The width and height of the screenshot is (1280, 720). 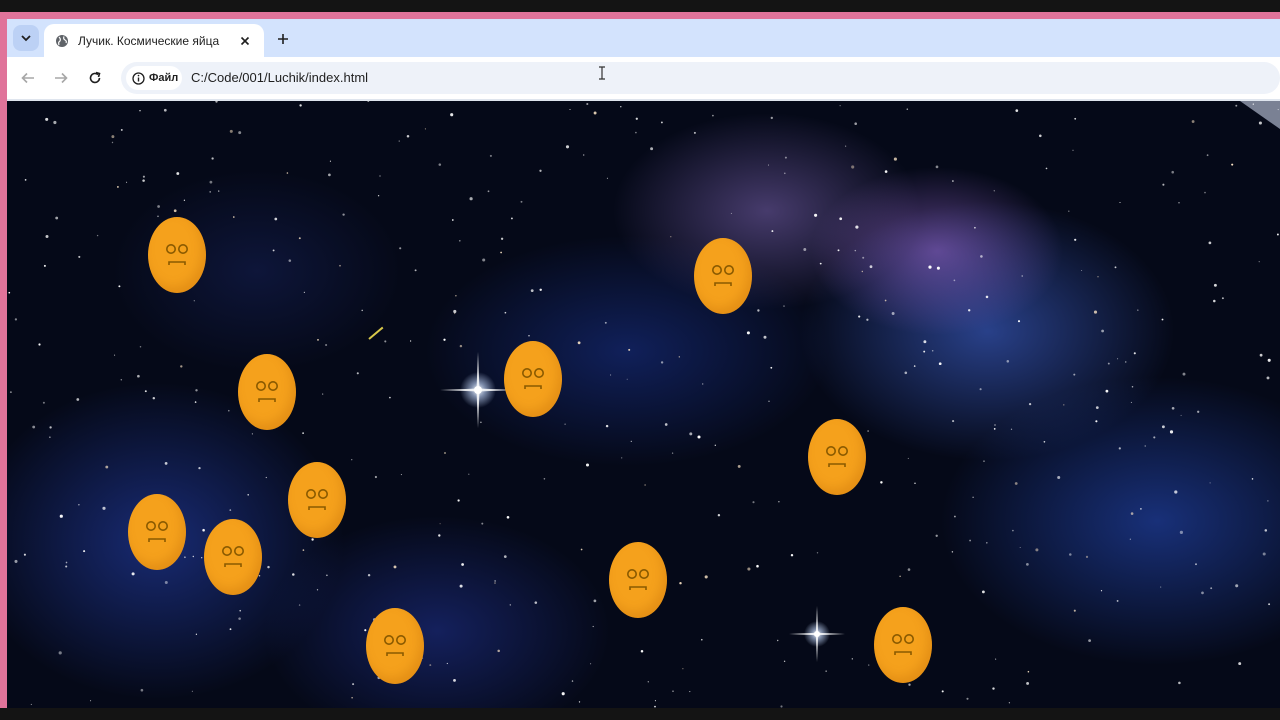 I want to click on browser-toolbar: Файл C:/Code/001/Luchik/index.html, so click(x=643, y=78).